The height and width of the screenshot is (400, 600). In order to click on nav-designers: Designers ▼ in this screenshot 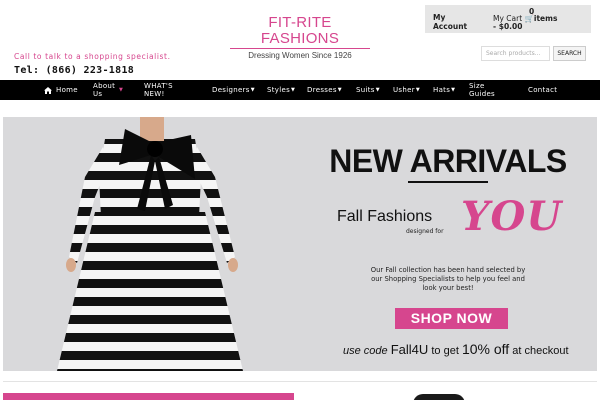, I will do `click(233, 90)`.